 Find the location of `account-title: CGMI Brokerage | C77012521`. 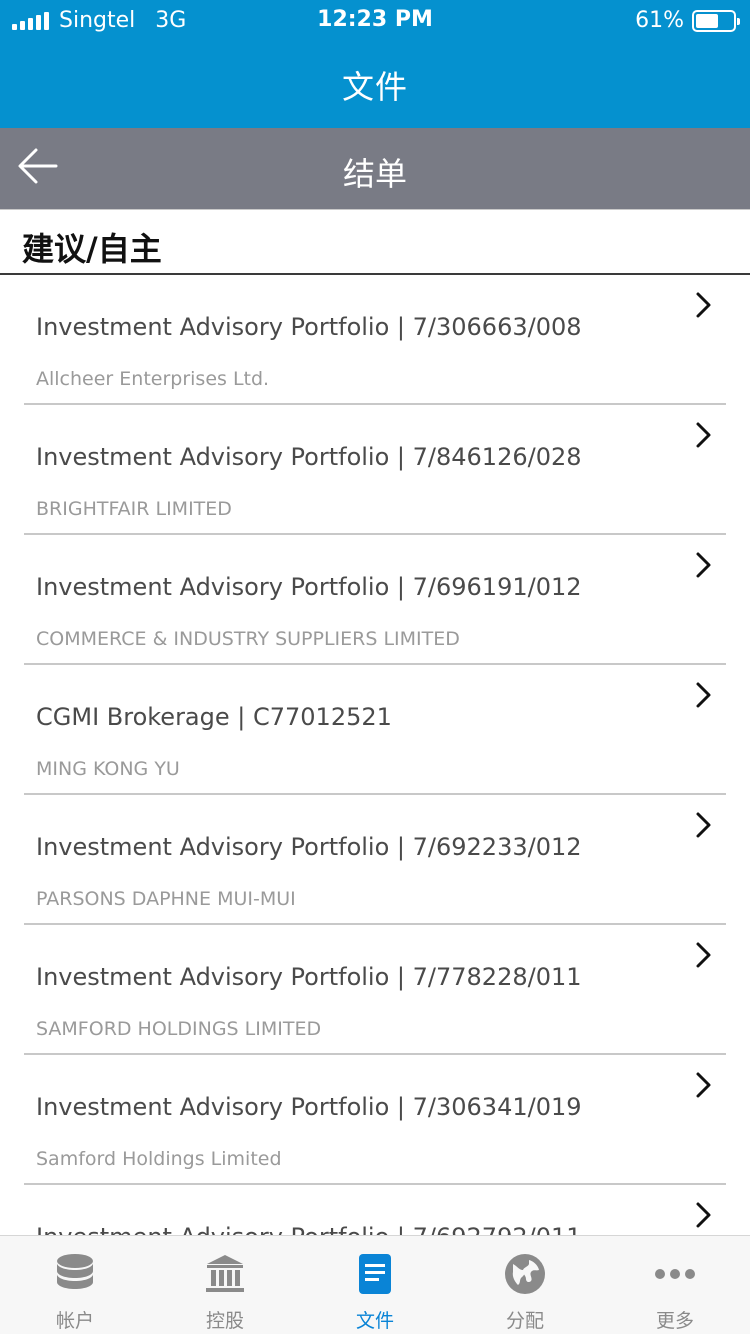

account-title: CGMI Brokerage | C77012521 is located at coordinates (214, 717).